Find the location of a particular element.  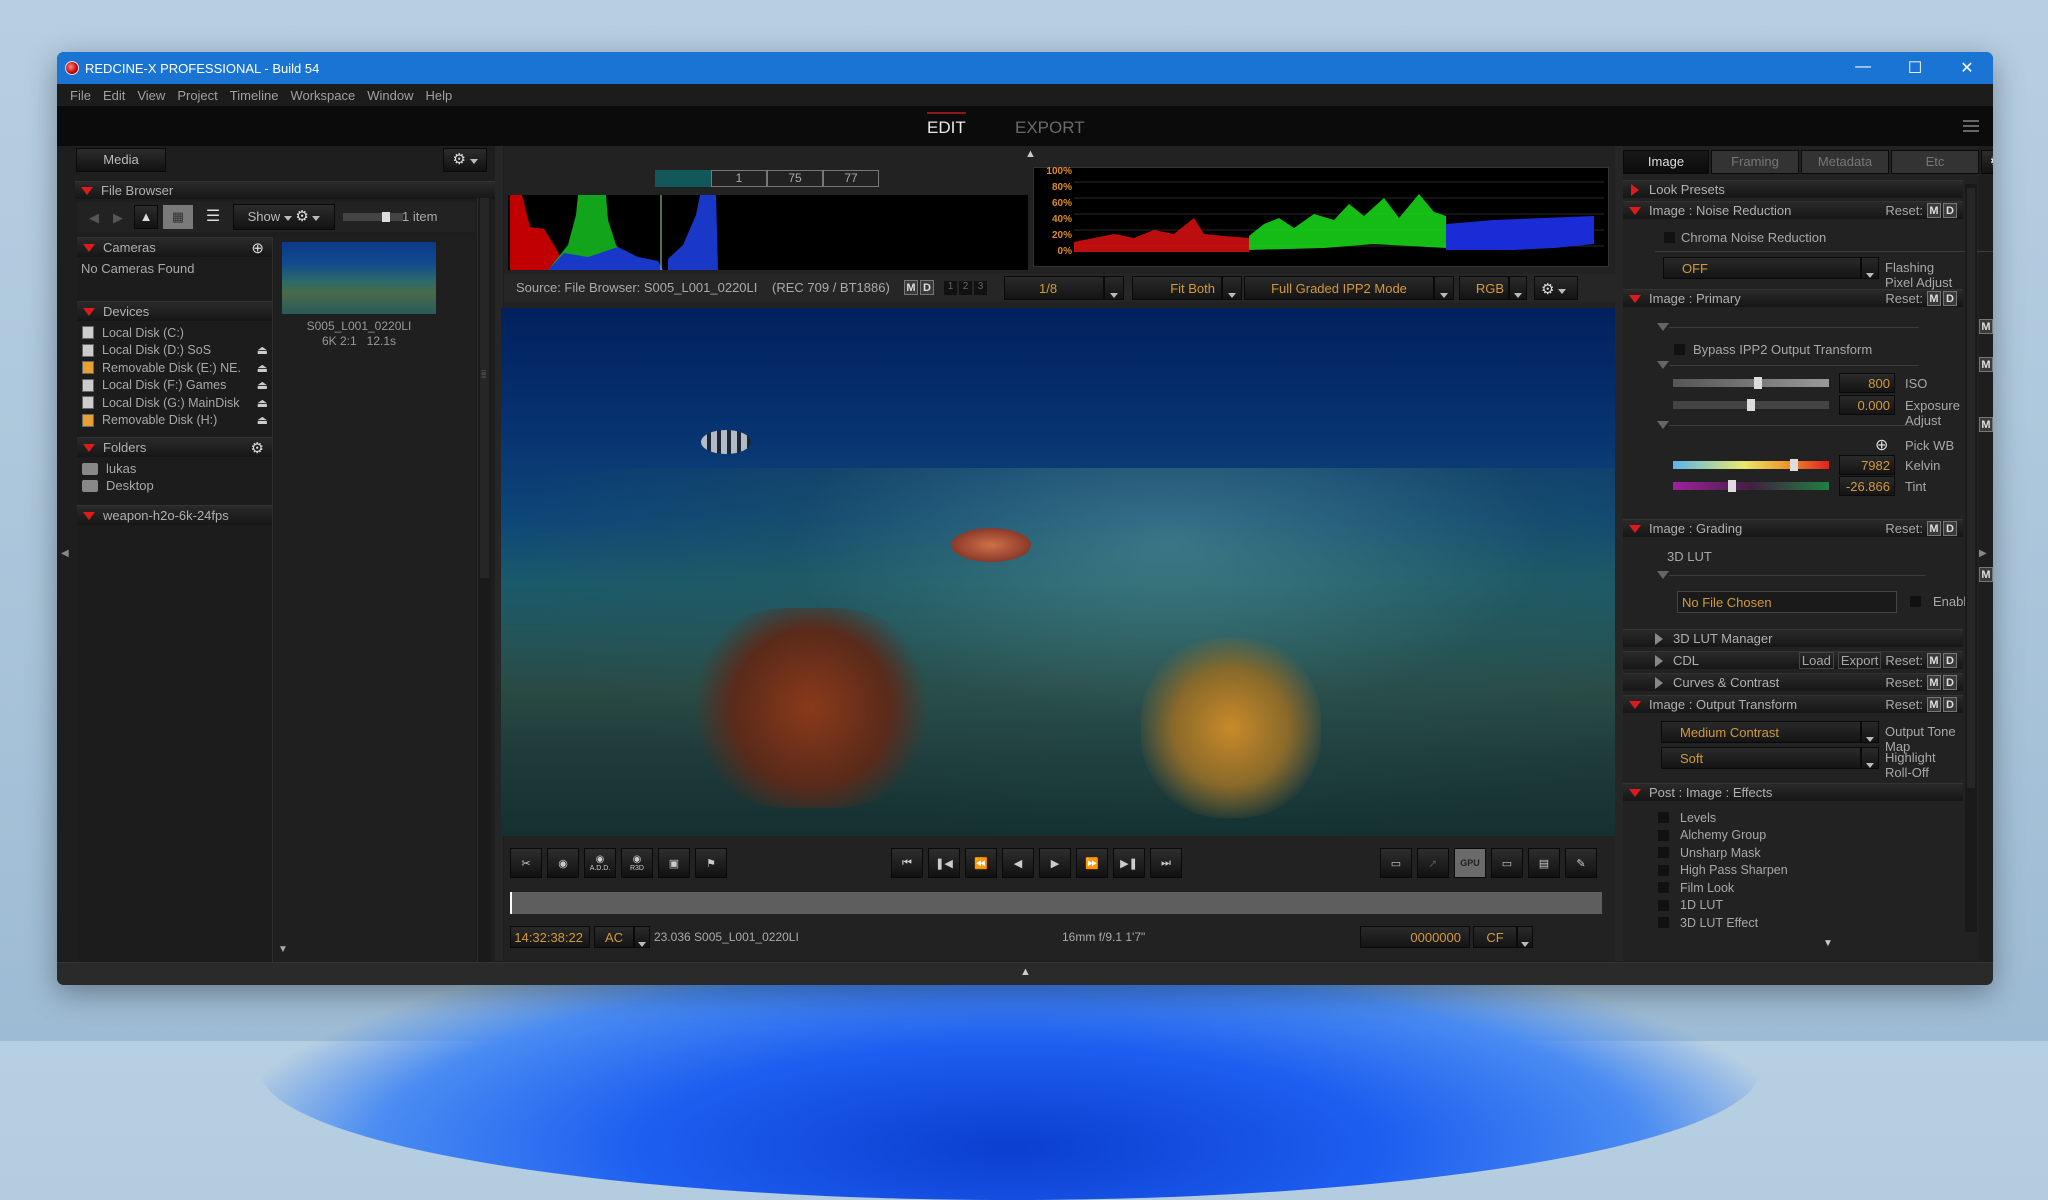

folder-item: lukas is located at coordinates (174, 468).